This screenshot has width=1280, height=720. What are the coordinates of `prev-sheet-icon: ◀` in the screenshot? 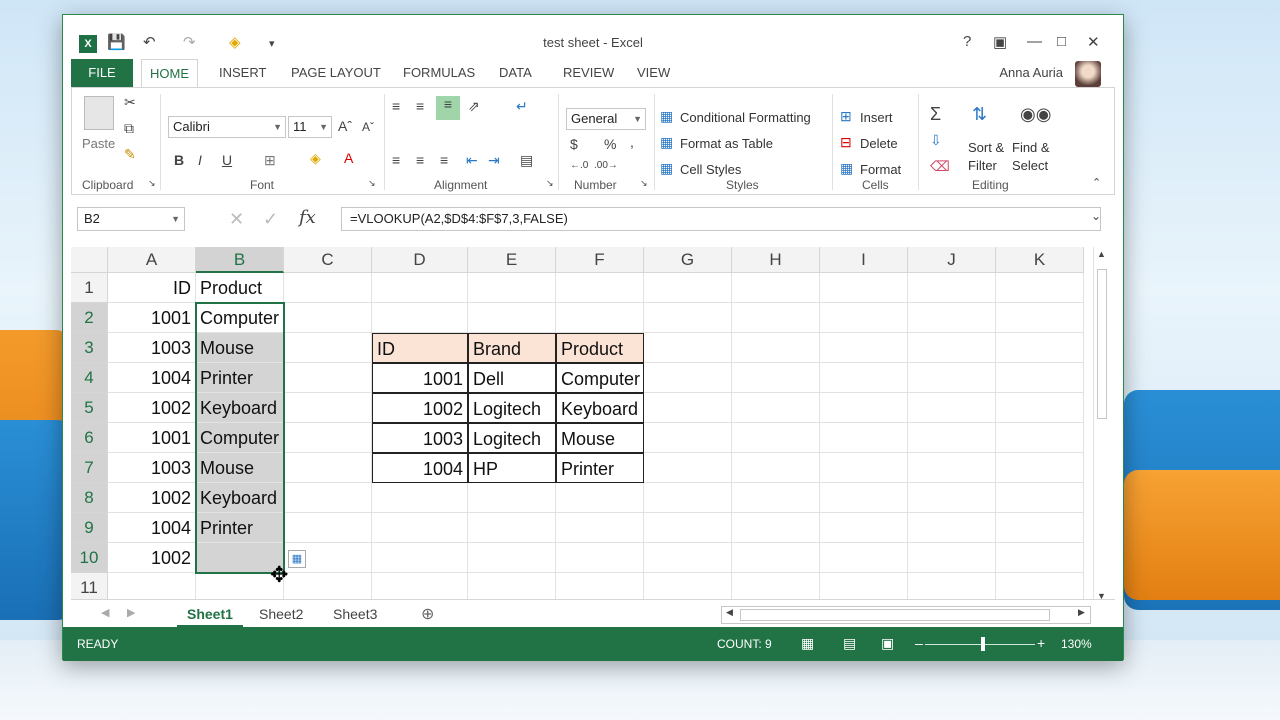 It's located at (105, 612).